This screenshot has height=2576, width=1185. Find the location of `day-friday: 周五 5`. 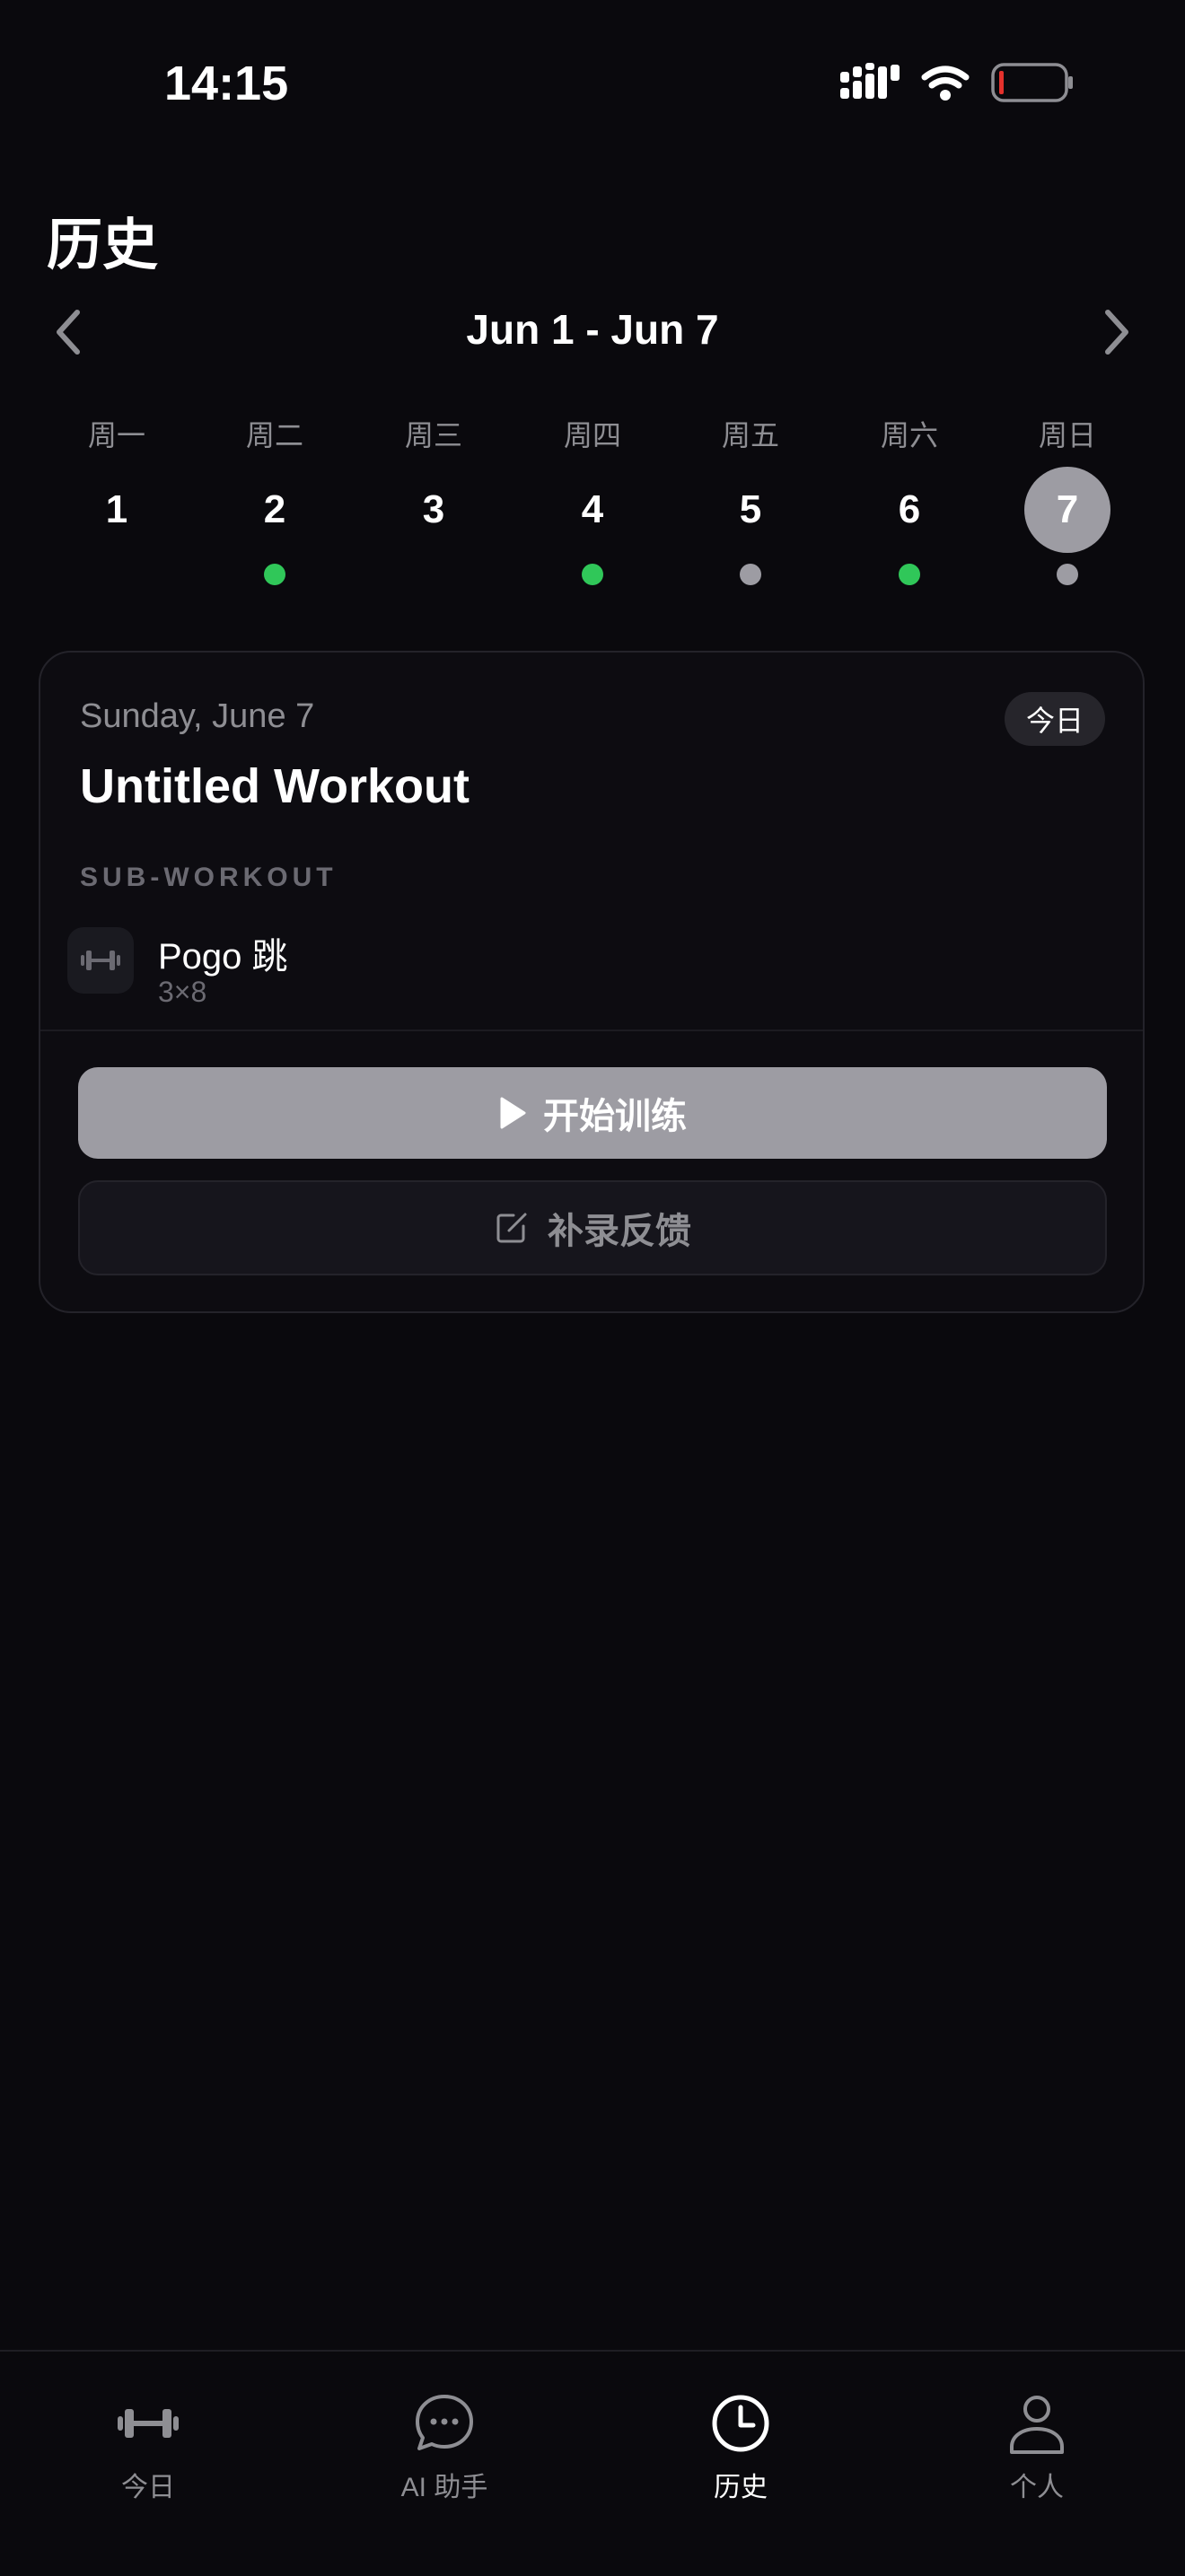

day-friday: 周五 5 is located at coordinates (750, 504).